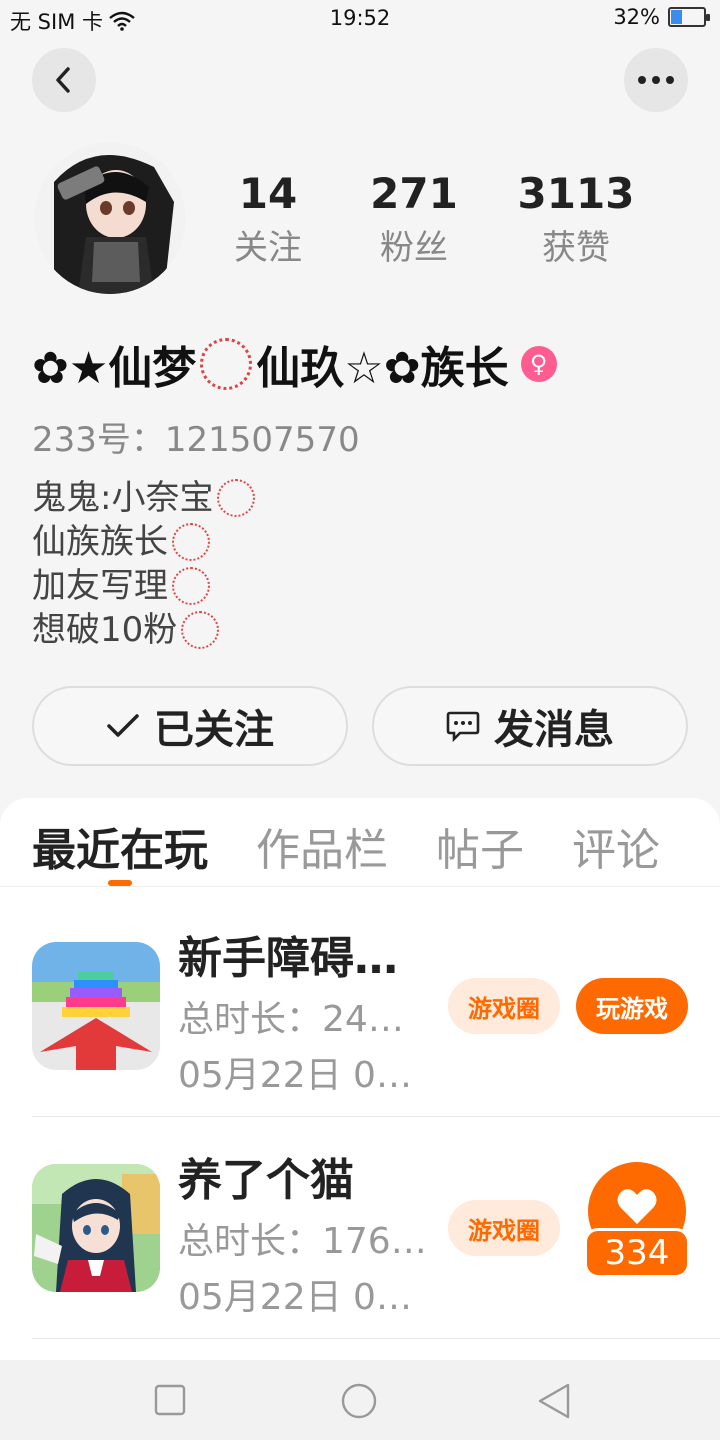  I want to click on profile-name: ✿★仙梦 仙玖☆✿族长 ♀, so click(294, 364).